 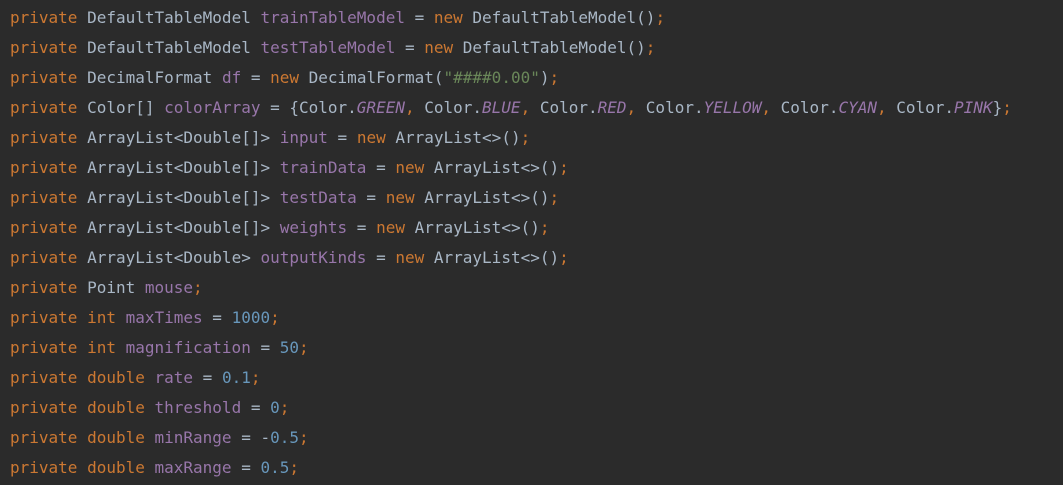 What do you see at coordinates (174, 377) in the screenshot?
I see `field-name-token: rate` at bounding box center [174, 377].